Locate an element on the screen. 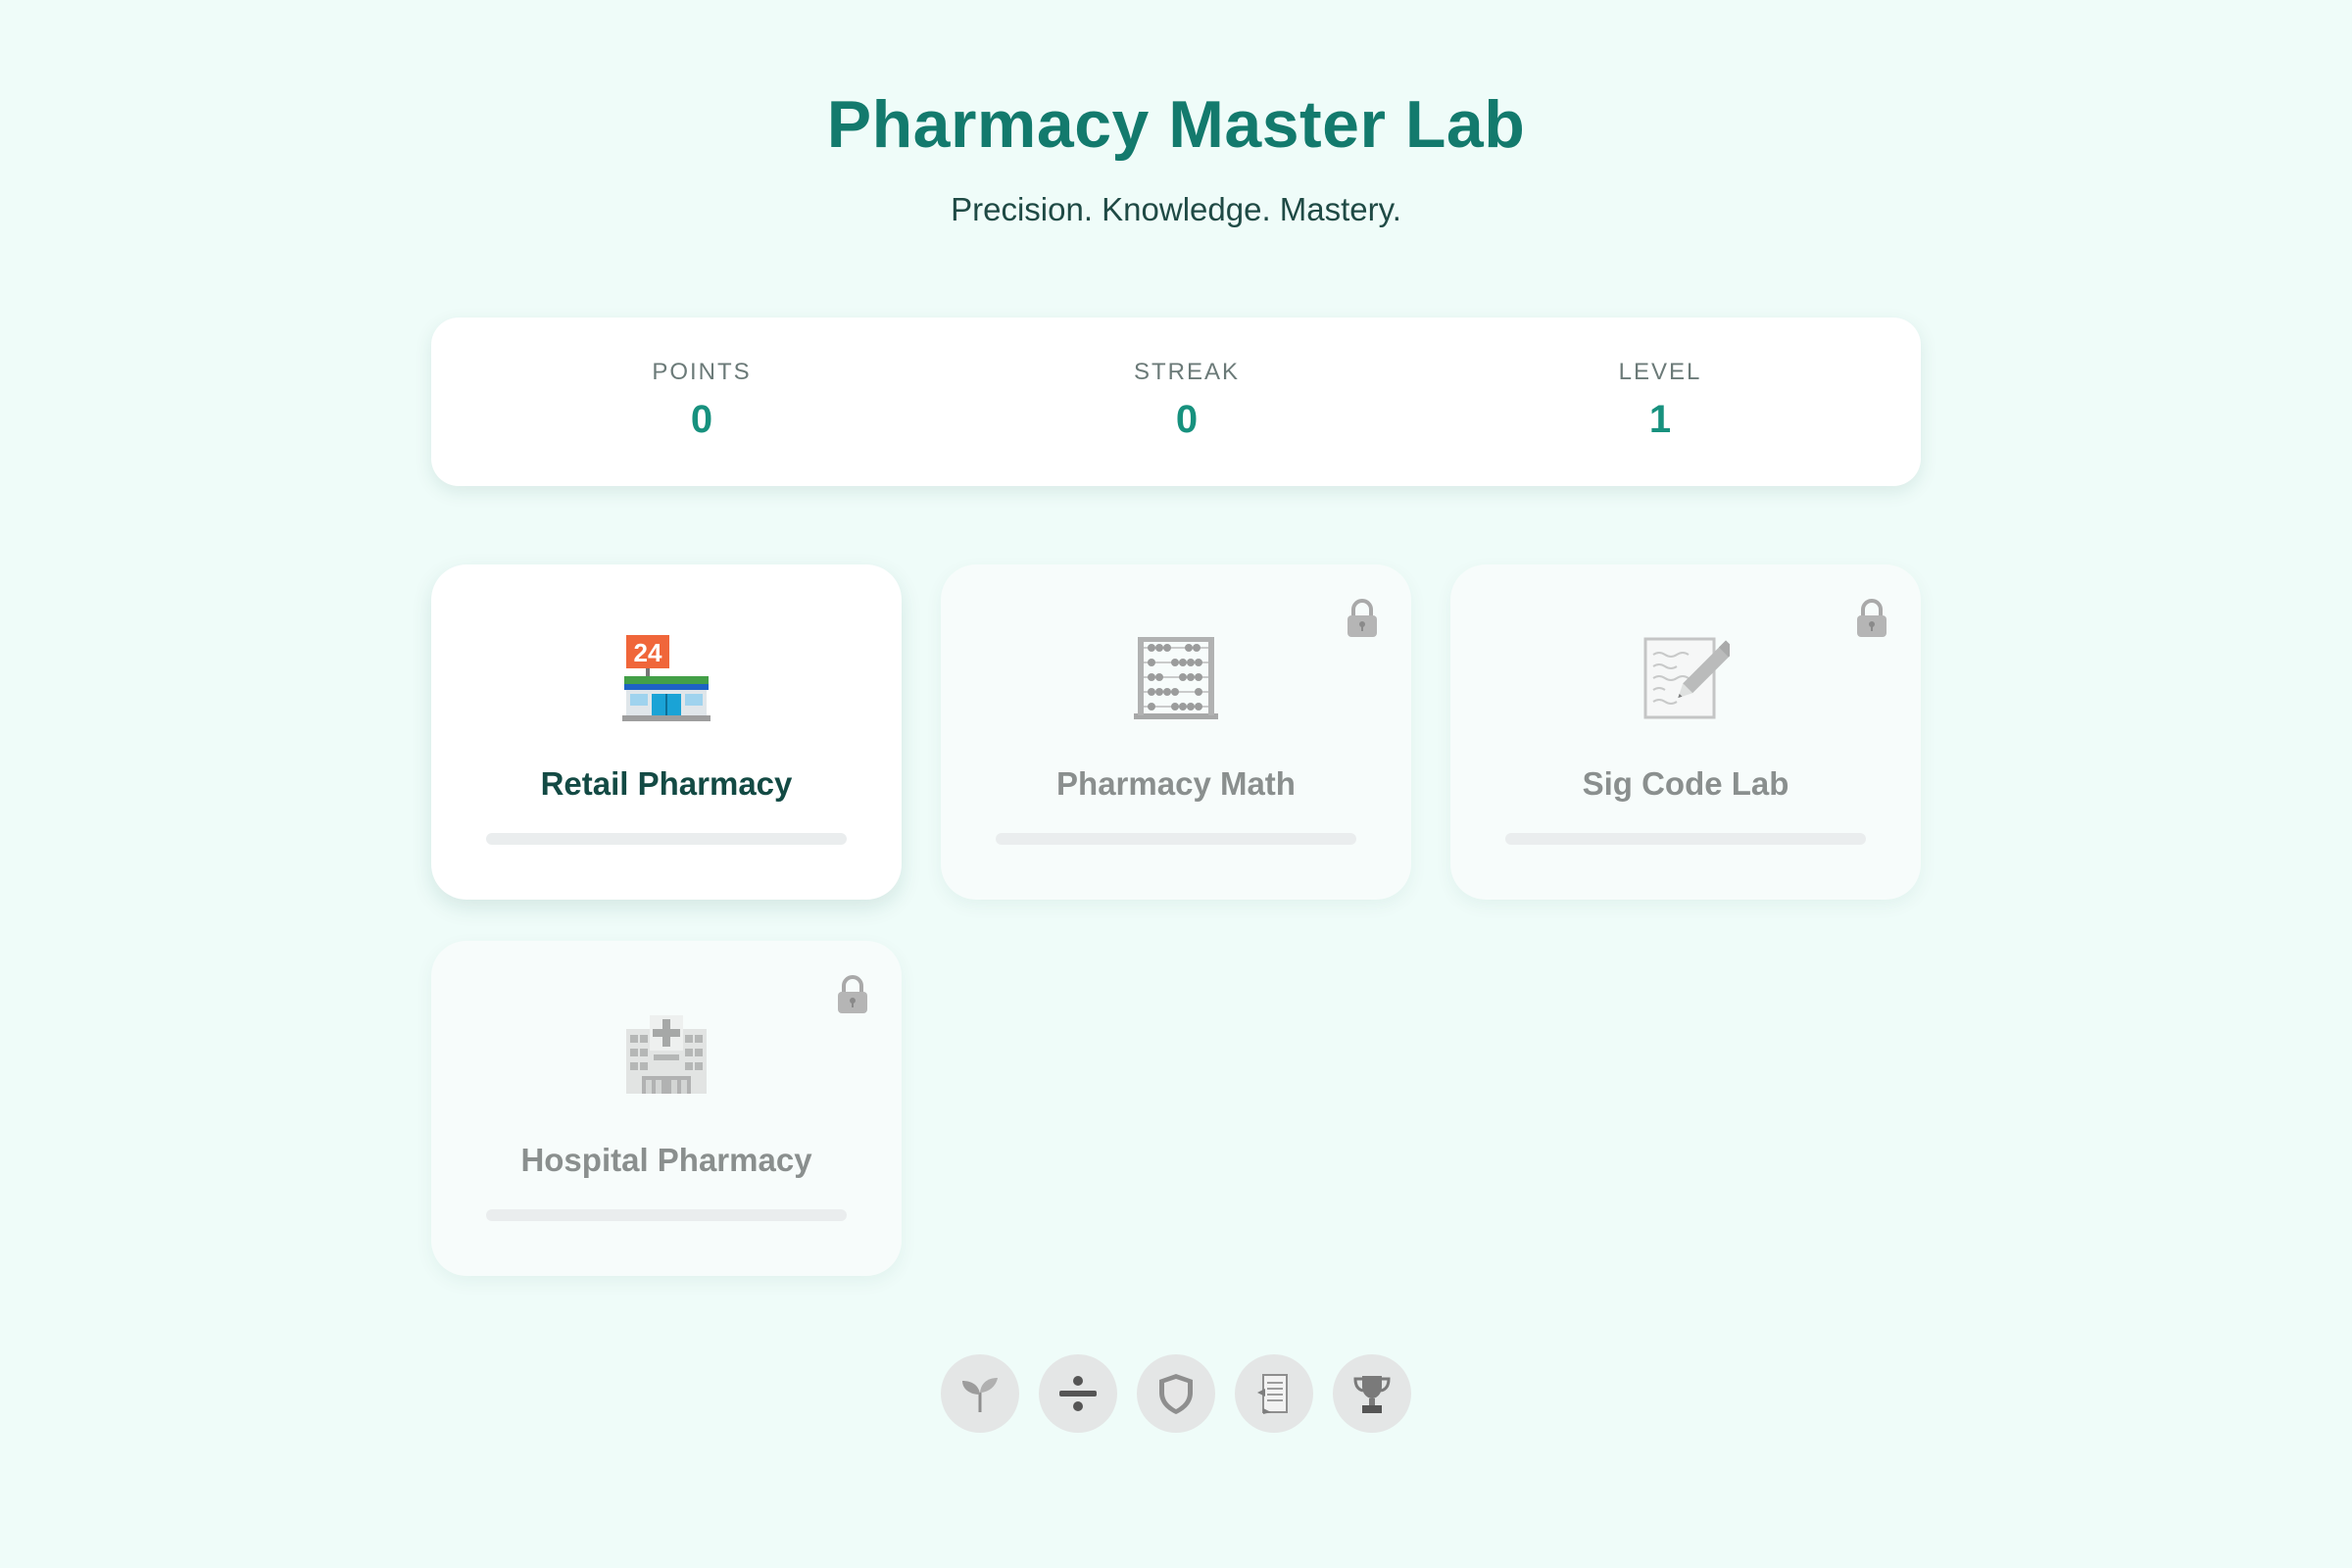 This screenshot has height=1568, width=2352. abacus-icon is located at coordinates (1176, 678).